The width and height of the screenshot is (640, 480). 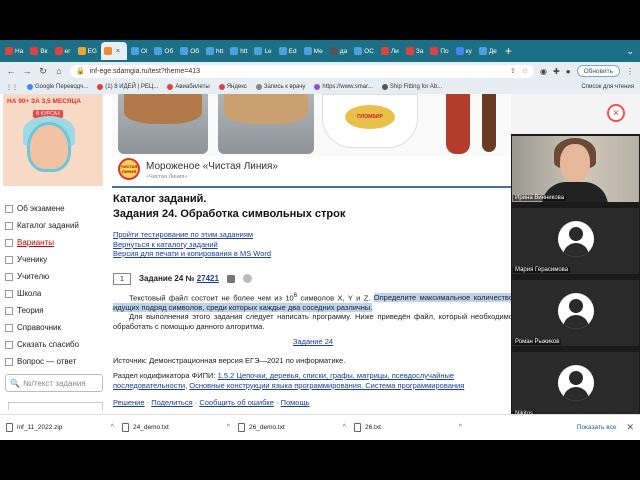 I want to click on browser-tab: По, so click(x=439, y=51).